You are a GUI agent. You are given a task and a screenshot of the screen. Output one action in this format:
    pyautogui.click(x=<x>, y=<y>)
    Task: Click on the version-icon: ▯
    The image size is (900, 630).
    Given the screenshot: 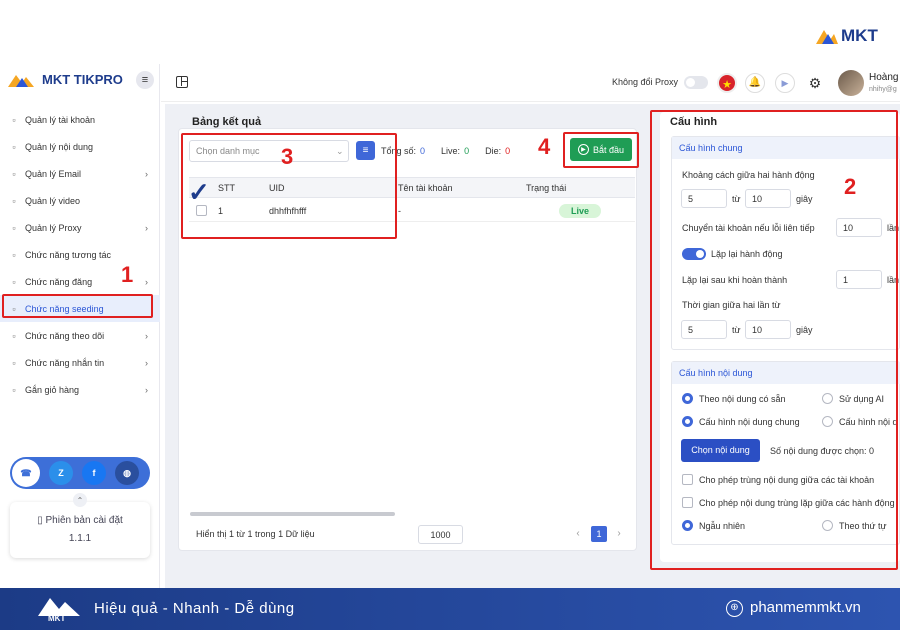 What is the action you would take?
    pyautogui.click(x=41, y=520)
    